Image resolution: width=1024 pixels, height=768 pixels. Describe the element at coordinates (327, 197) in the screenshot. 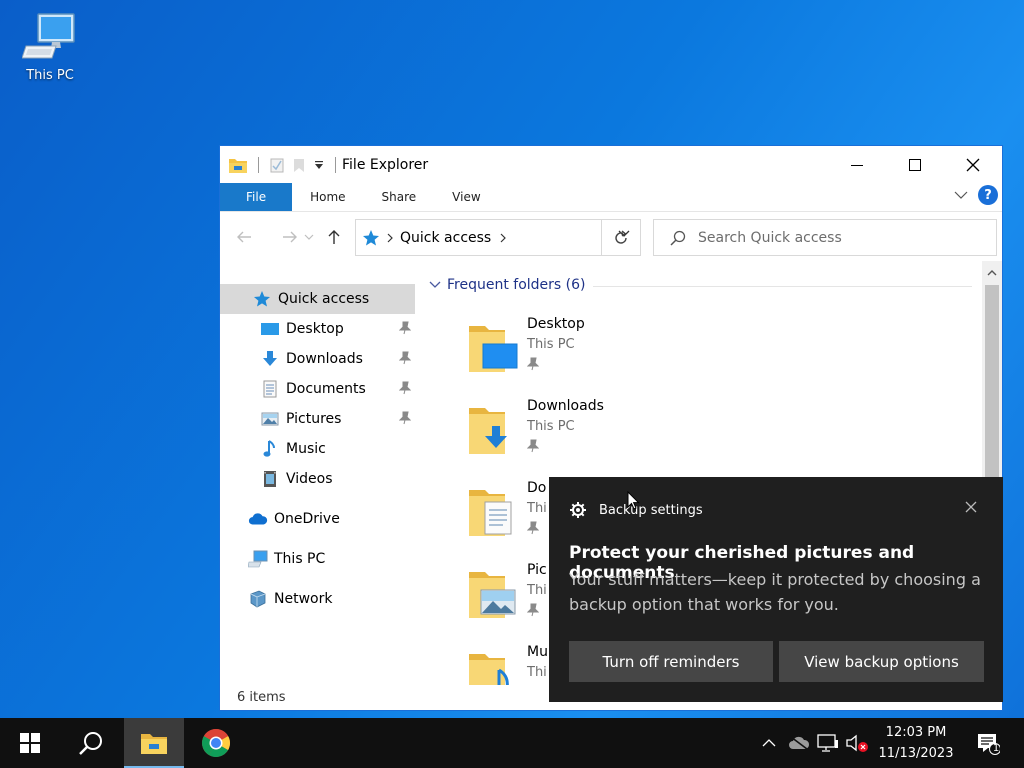

I see `tab-home: Home` at that location.